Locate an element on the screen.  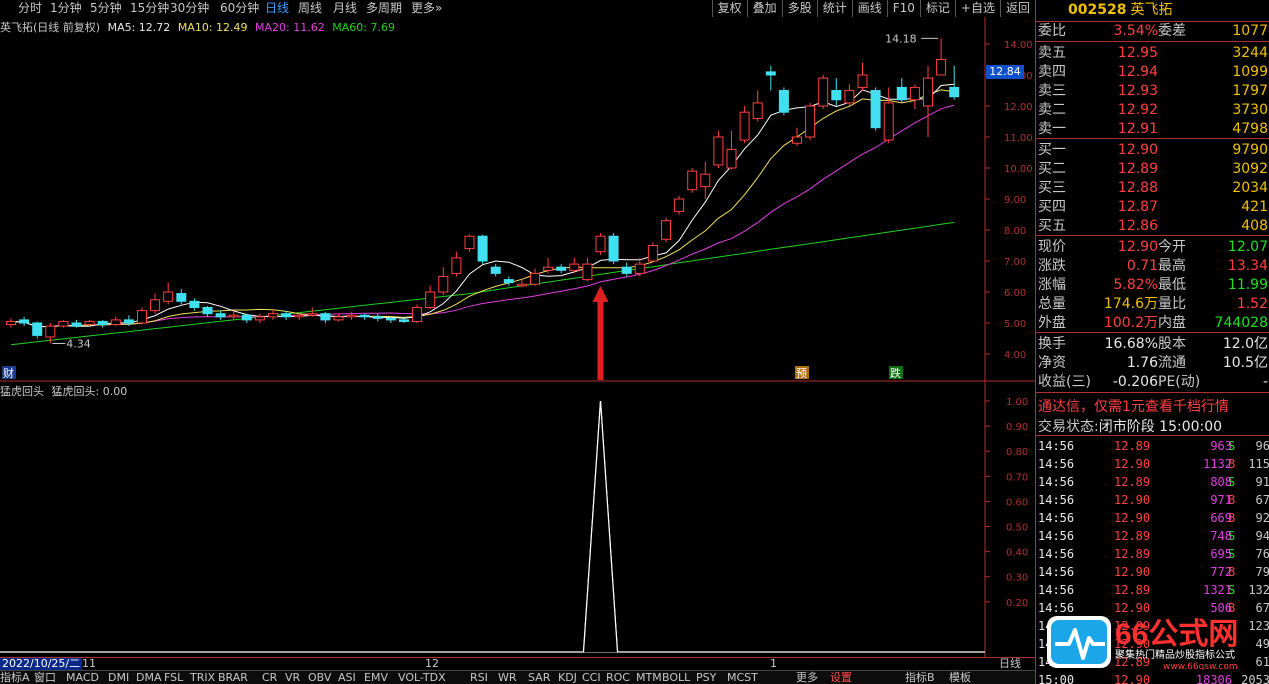
toolbar-button: +自选 is located at coordinates (977, 8).